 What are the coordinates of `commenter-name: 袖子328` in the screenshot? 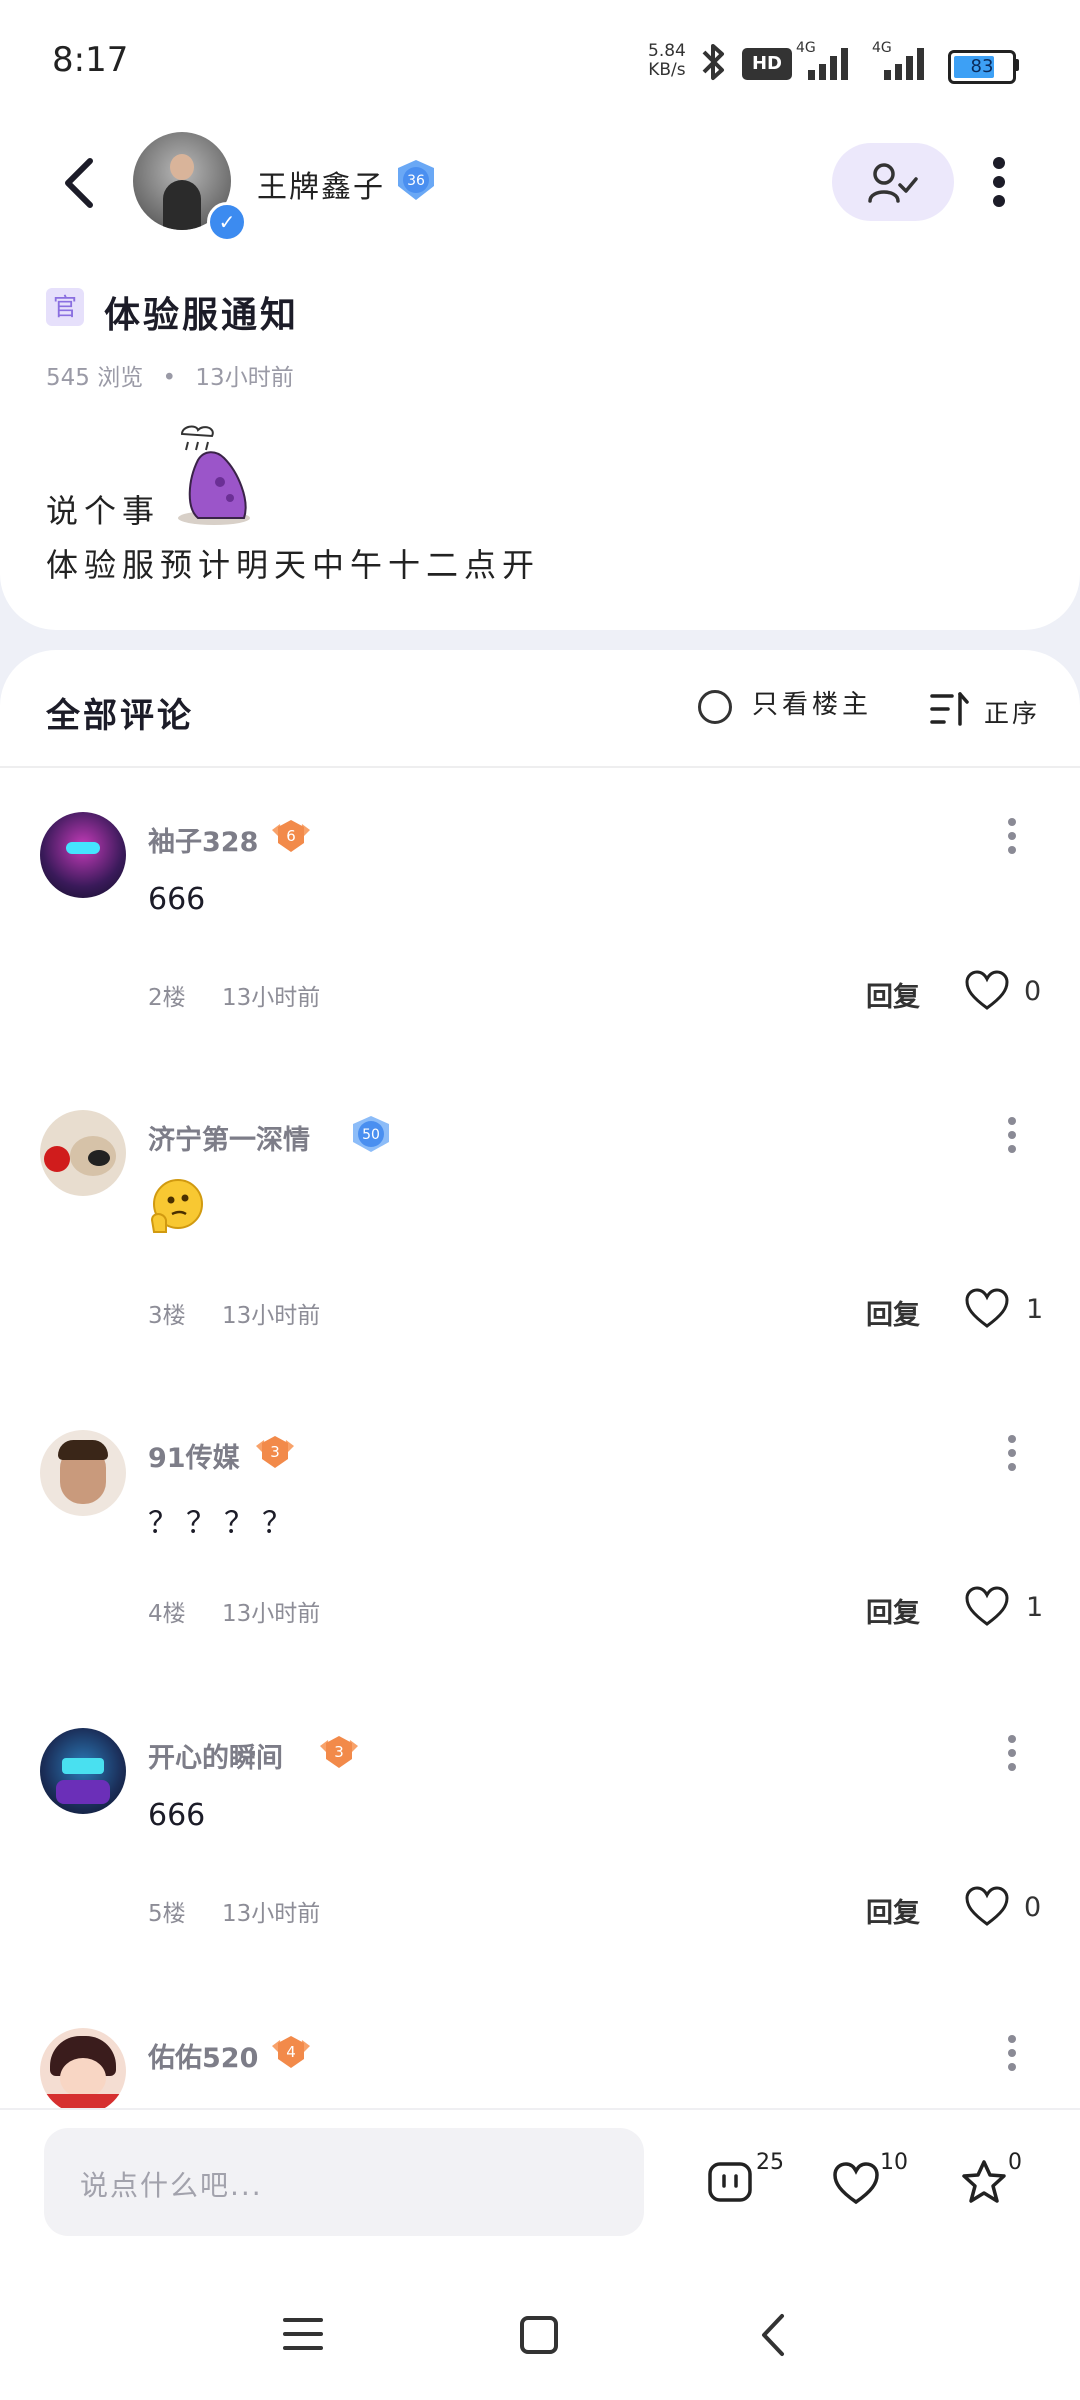 It's located at (203, 839).